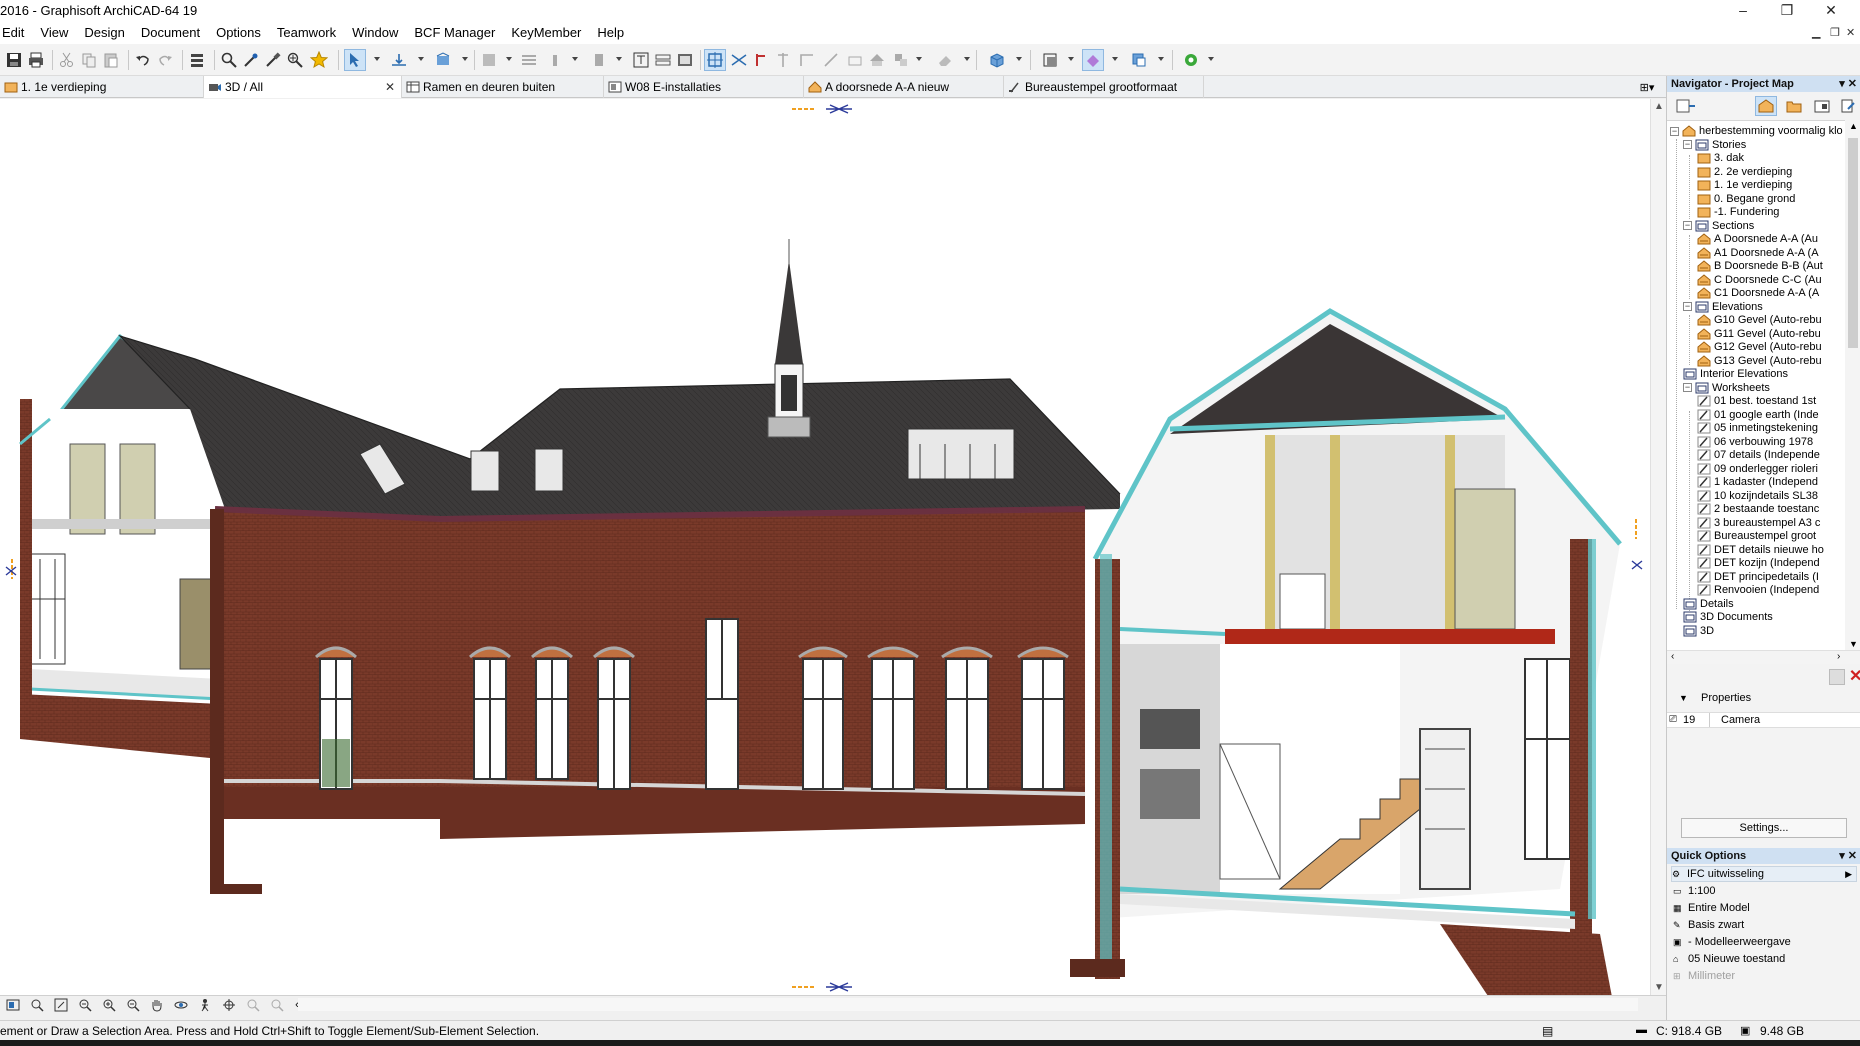 This screenshot has width=1860, height=1046. What do you see at coordinates (641, 60) in the screenshot?
I see `dimension-icon` at bounding box center [641, 60].